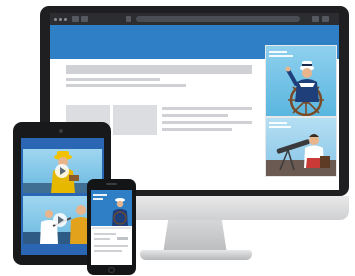 This screenshot has width=355, height=276. What do you see at coordinates (84, 19) in the screenshot?
I see `forward-button` at bounding box center [84, 19].